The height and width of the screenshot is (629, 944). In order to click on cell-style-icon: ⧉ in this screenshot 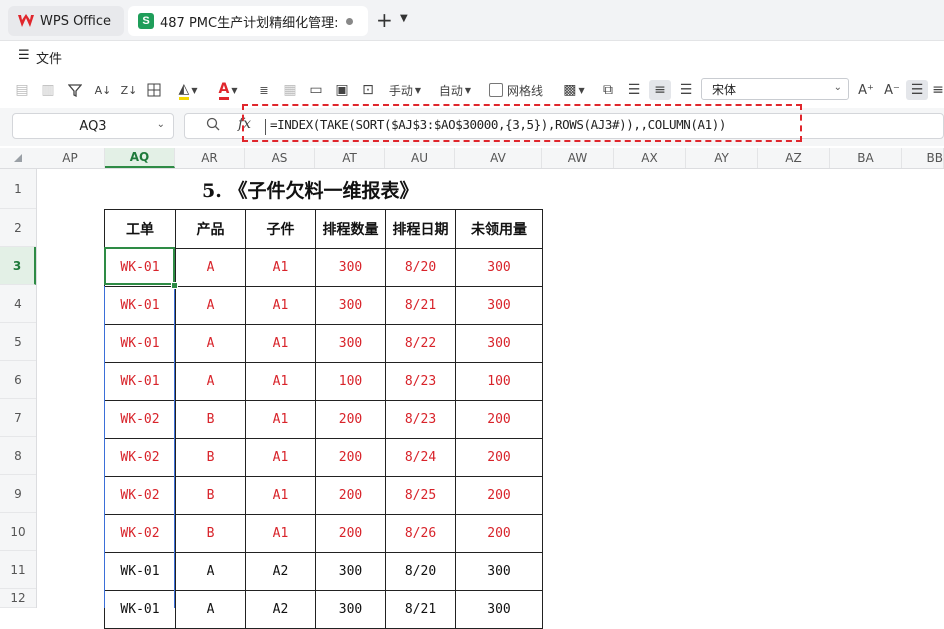, I will do `click(608, 90)`.